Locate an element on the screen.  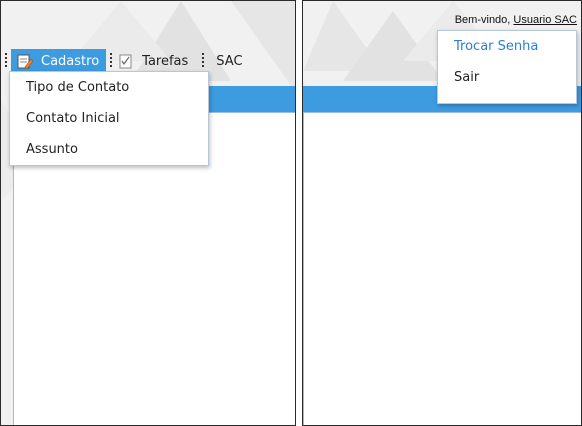
menu-cadastro-label: Cadastro is located at coordinates (70, 61).